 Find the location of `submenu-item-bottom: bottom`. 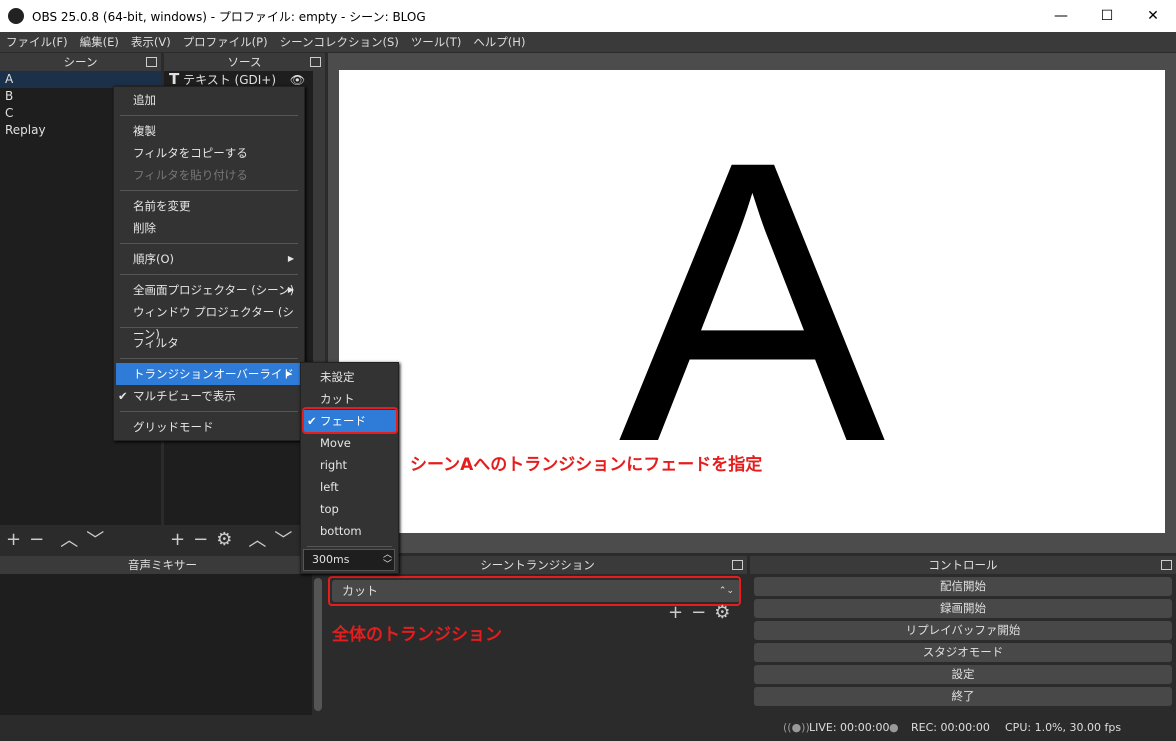

submenu-item-bottom: bottom is located at coordinates (349, 531).